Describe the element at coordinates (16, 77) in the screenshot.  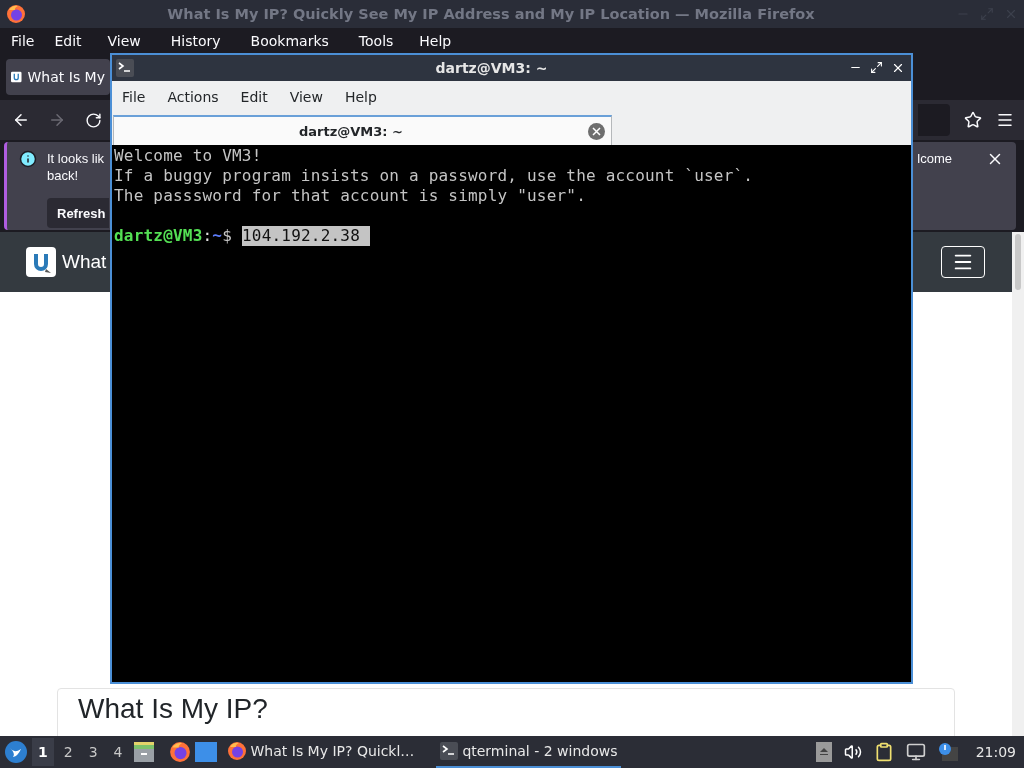
I see `site-favicon-icon` at that location.